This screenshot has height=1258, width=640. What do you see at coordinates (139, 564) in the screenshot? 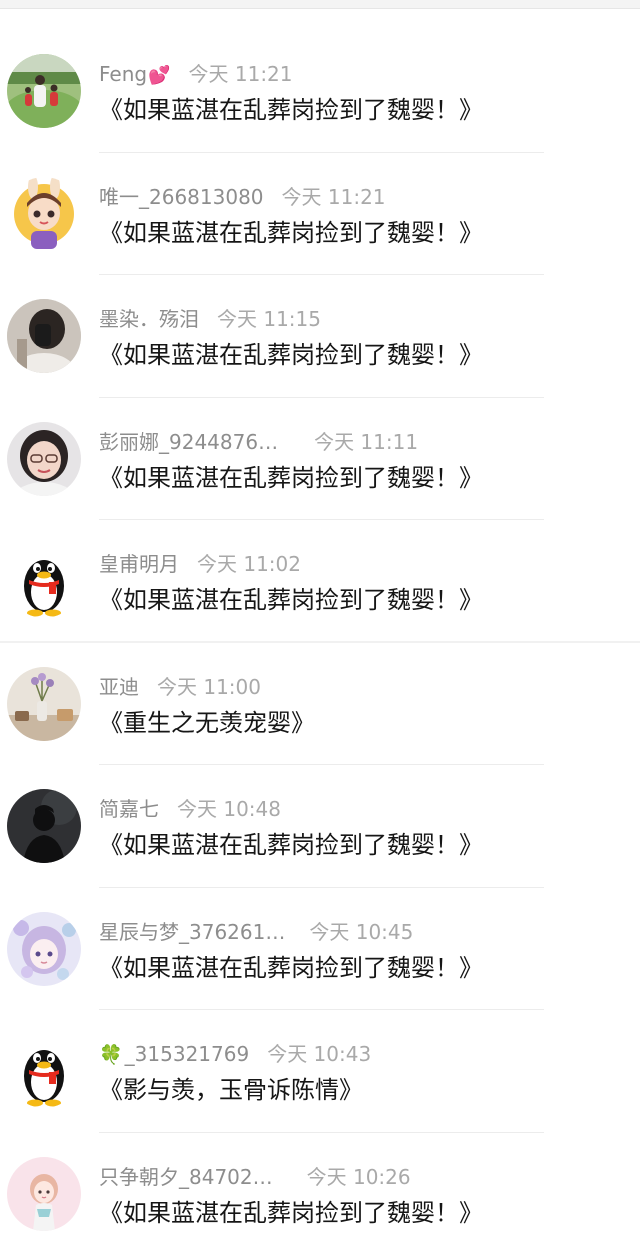
I see `username: 皇甫明月` at bounding box center [139, 564].